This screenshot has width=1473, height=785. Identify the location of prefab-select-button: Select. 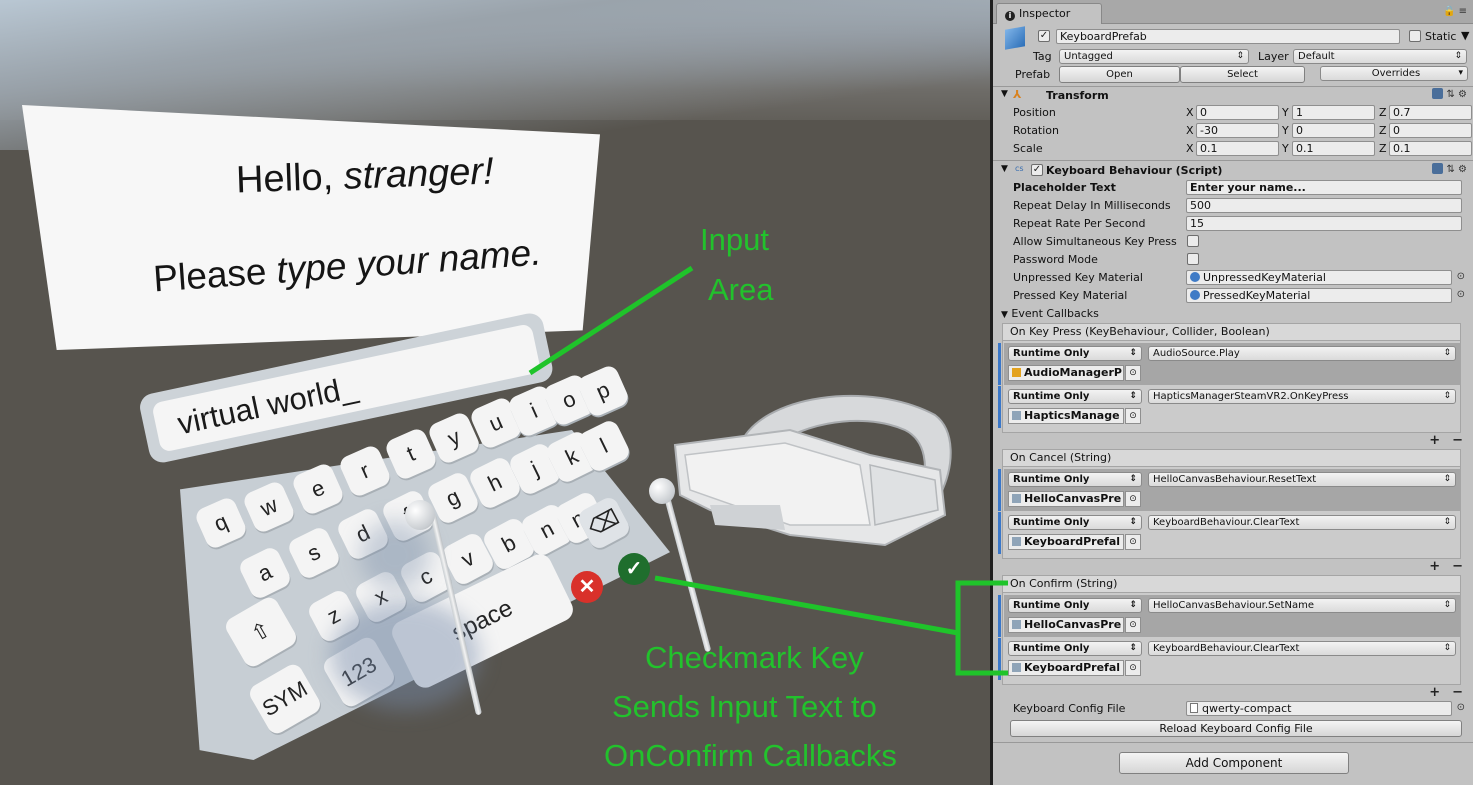
(1242, 74).